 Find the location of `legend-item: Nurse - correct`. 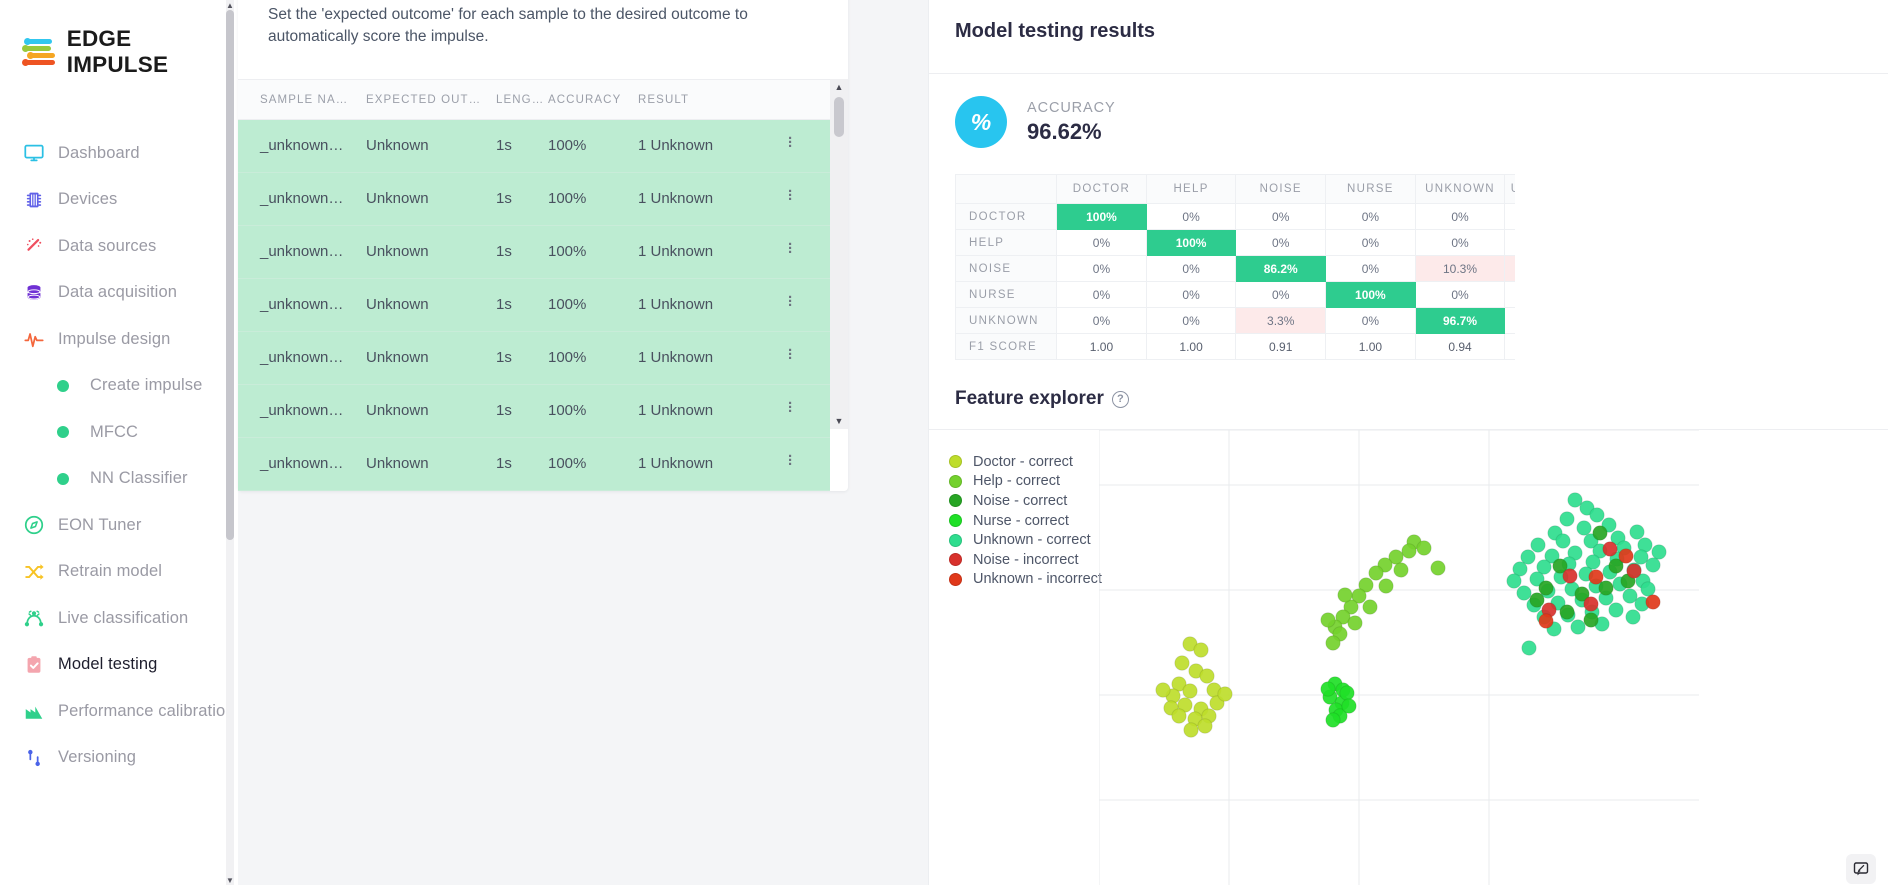

legend-item: Nurse - correct is located at coordinates (1025, 521).